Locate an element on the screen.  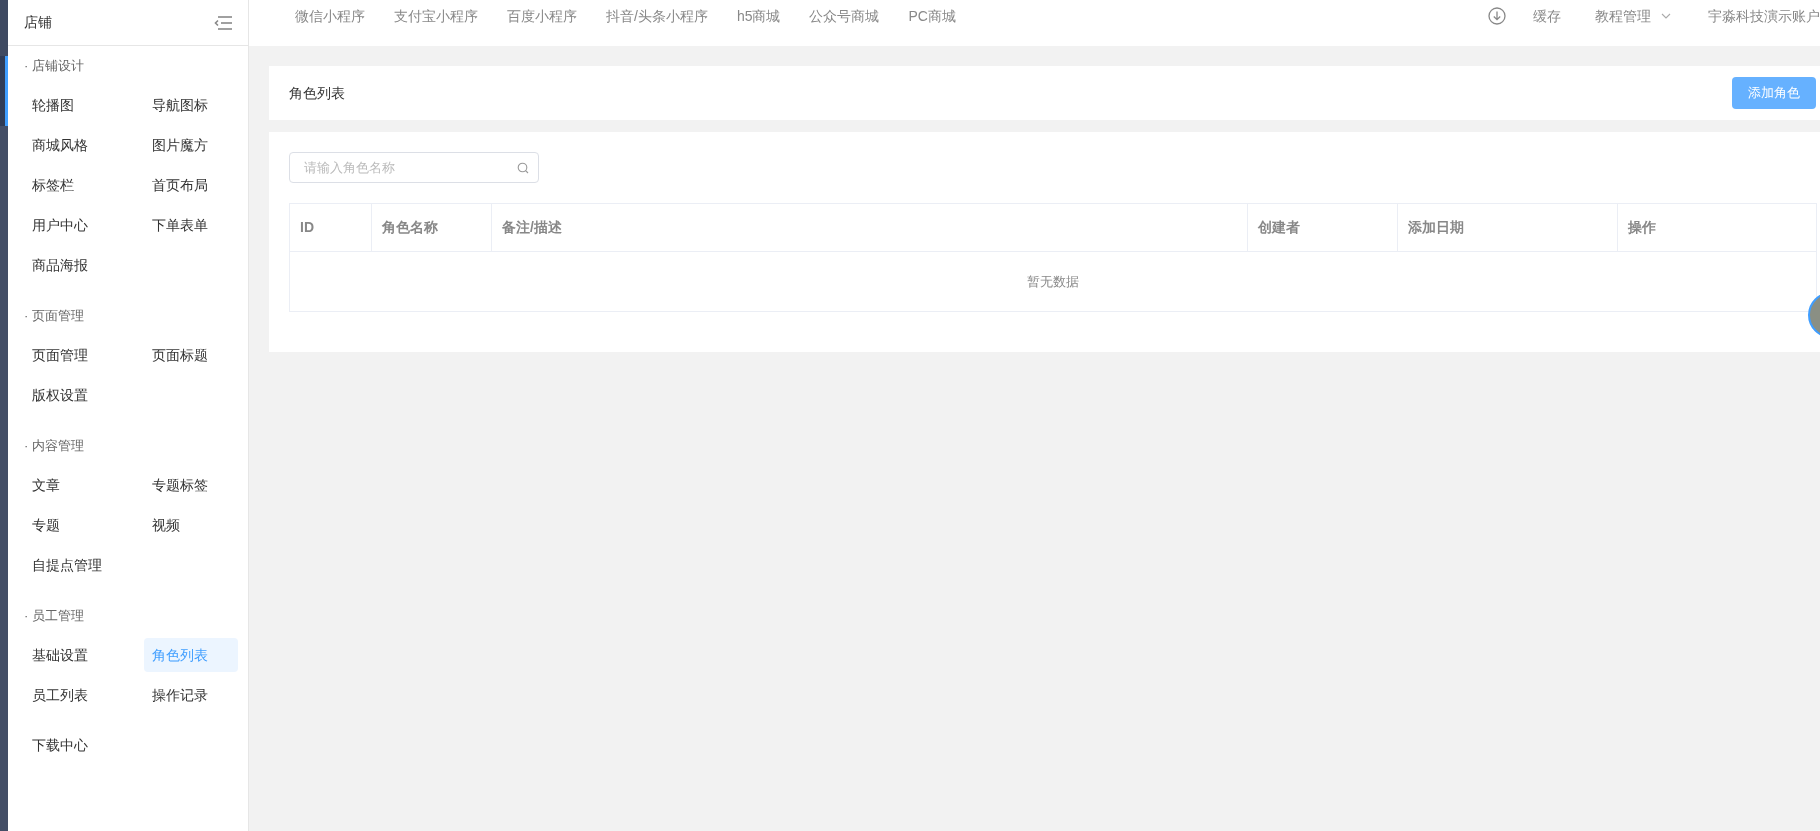
sidebar-item: 版权设置 is located at coordinates (84, 395).